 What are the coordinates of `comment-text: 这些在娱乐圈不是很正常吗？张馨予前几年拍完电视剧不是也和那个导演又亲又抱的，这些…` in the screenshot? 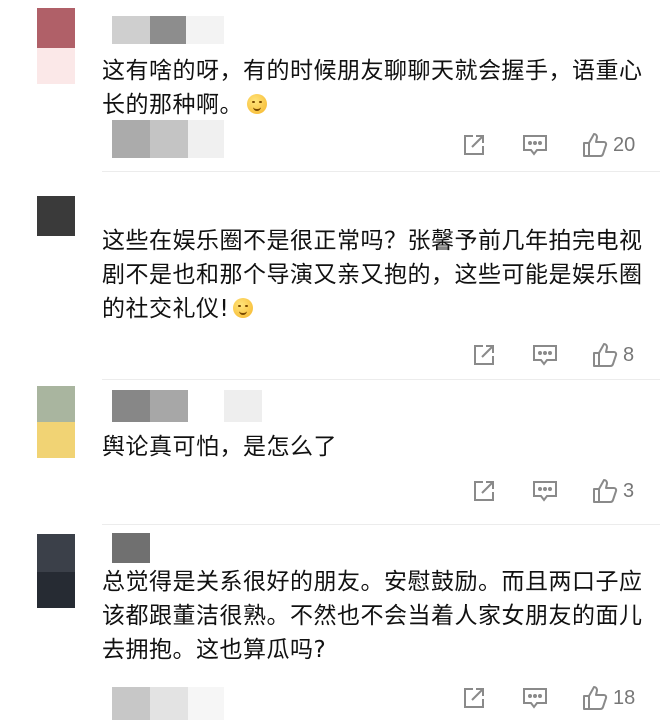 It's located at (372, 275).